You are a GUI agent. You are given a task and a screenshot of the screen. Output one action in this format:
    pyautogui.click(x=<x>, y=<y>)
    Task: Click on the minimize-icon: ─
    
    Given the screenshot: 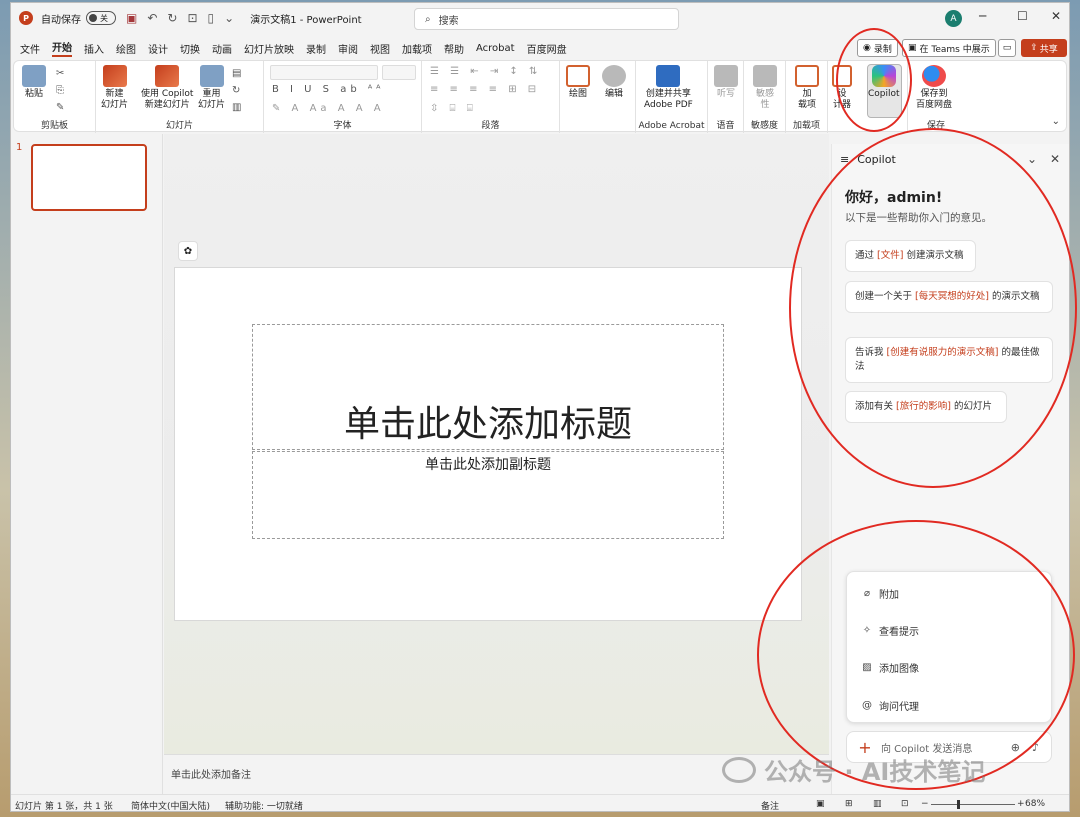 What is the action you would take?
    pyautogui.click(x=982, y=16)
    